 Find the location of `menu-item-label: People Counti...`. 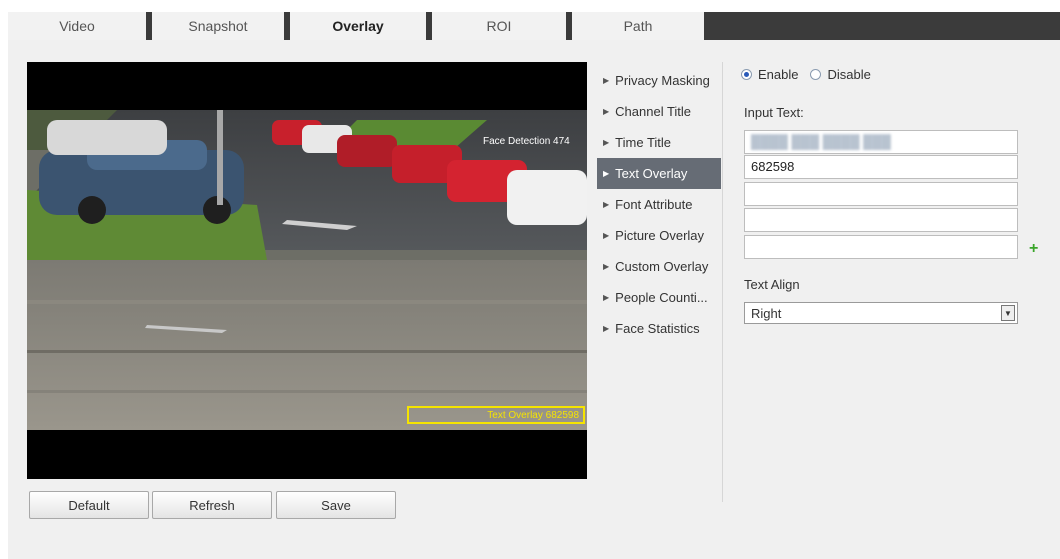

menu-item-label: People Counti... is located at coordinates (661, 297).